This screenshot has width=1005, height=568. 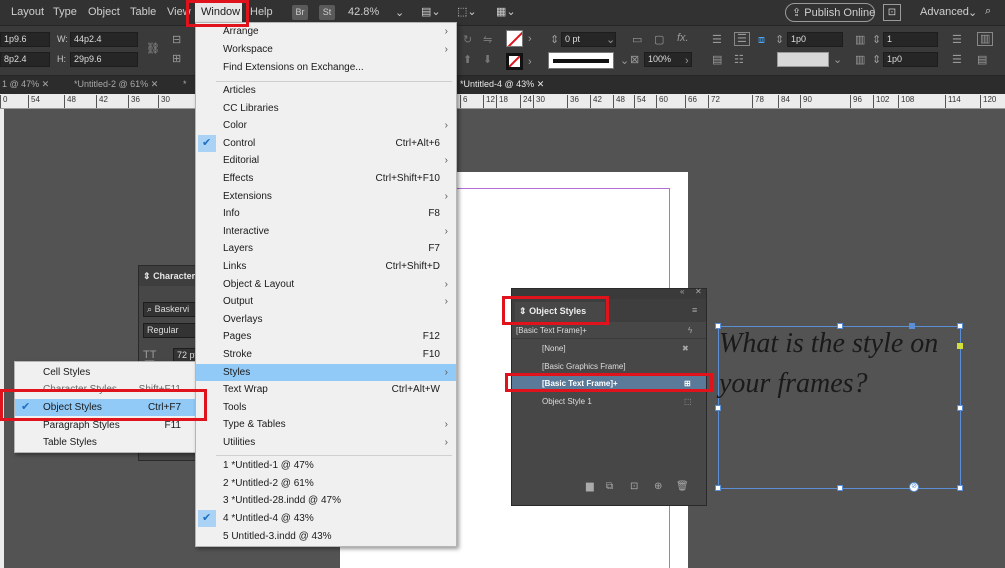 I want to click on menu-object: Object, so click(x=104, y=12).